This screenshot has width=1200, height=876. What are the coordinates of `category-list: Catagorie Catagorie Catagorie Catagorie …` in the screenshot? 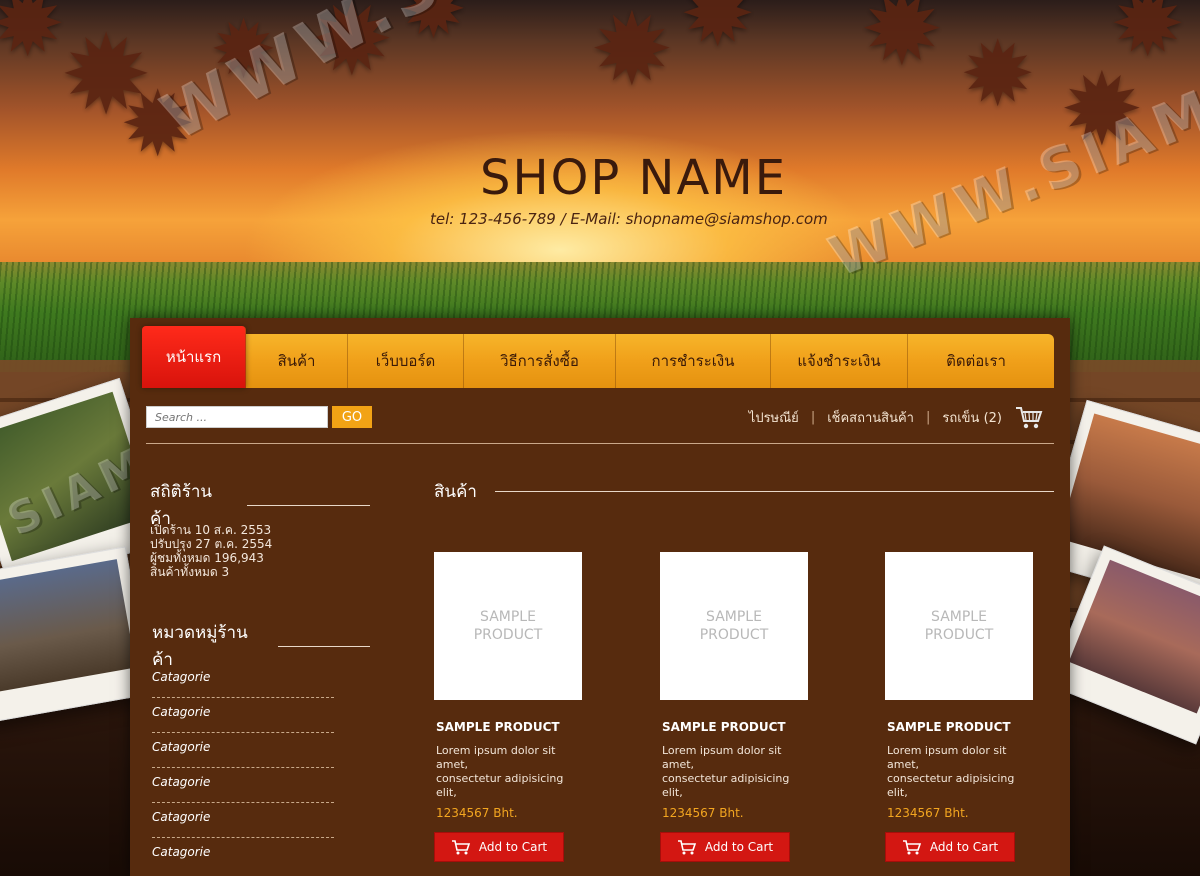 It's located at (243, 768).